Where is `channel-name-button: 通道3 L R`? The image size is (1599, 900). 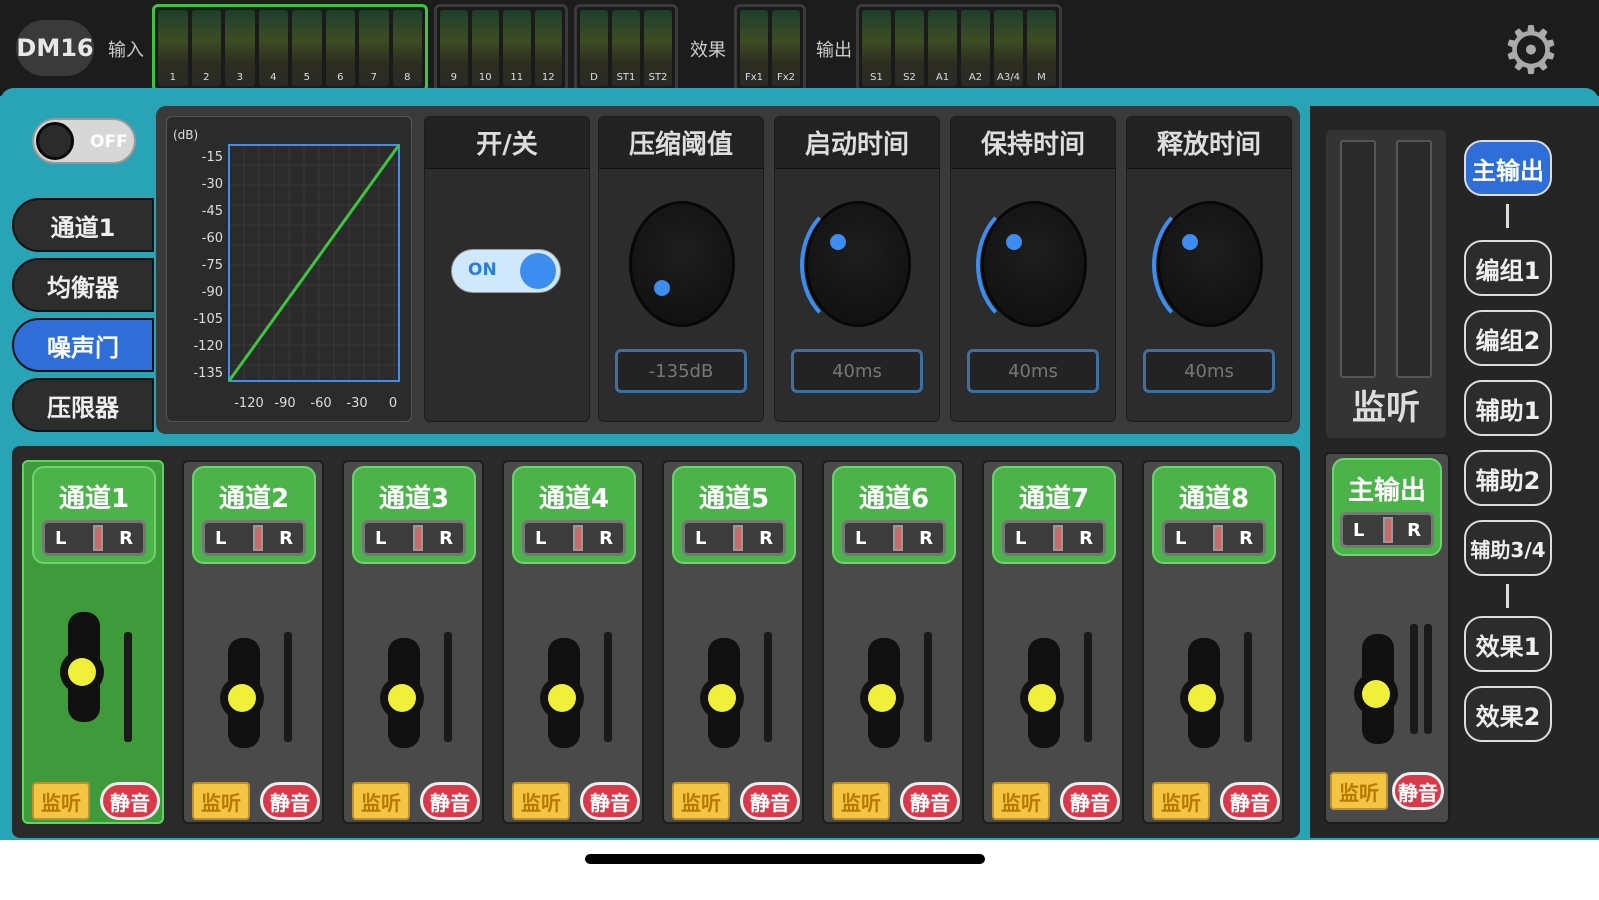 channel-name-button: 通道3 L R is located at coordinates (414, 515).